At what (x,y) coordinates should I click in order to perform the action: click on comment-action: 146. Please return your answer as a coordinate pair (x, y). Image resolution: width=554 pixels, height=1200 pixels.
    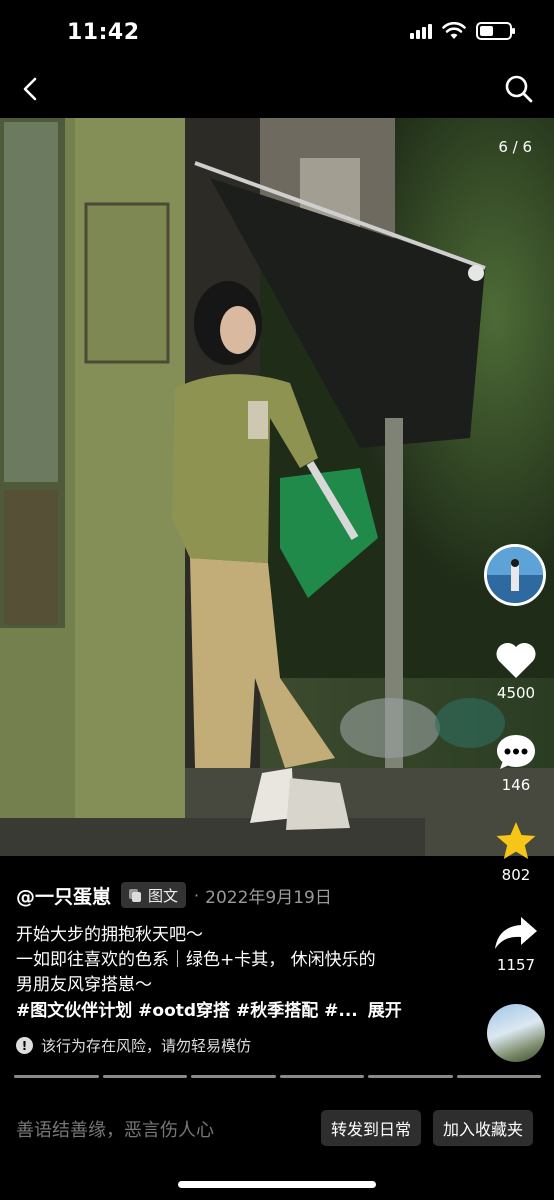
    Looking at the image, I should click on (515, 763).